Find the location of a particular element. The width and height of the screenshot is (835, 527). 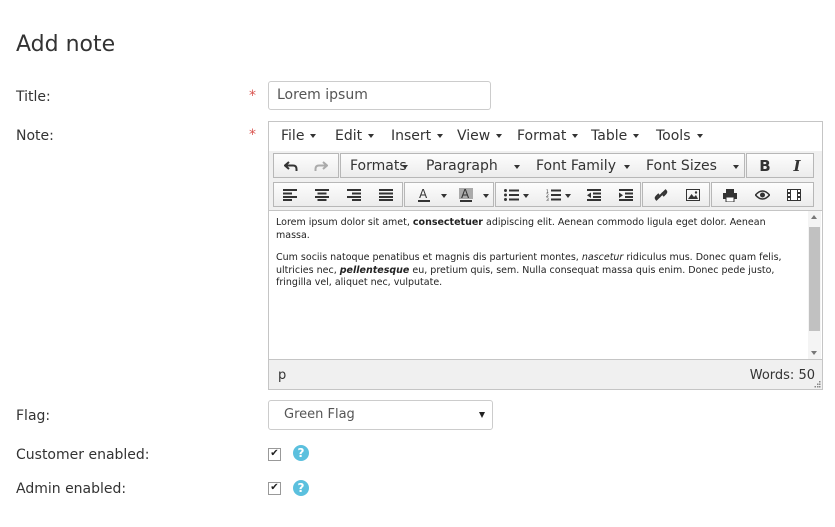

align-justify-icon is located at coordinates (386, 195).